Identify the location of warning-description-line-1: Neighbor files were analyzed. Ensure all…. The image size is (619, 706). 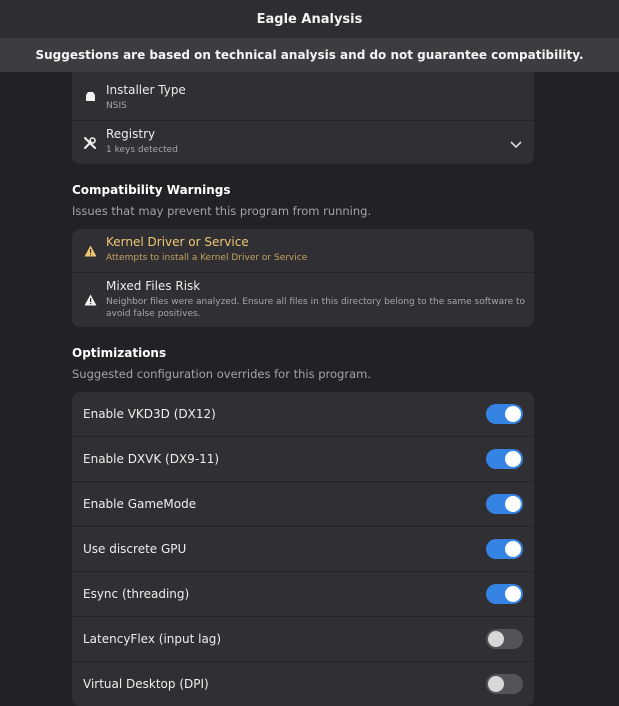
(316, 302).